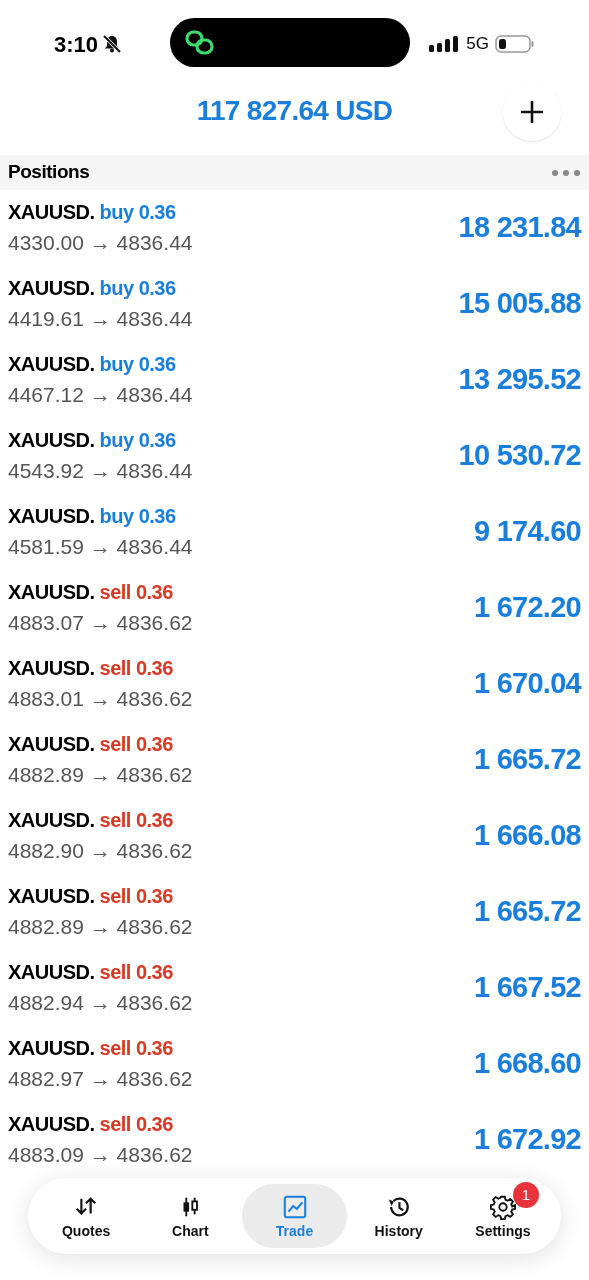 The width and height of the screenshot is (589, 1280). Describe the element at coordinates (519, 456) in the screenshot. I see `profit-value: 10 530.72` at that location.